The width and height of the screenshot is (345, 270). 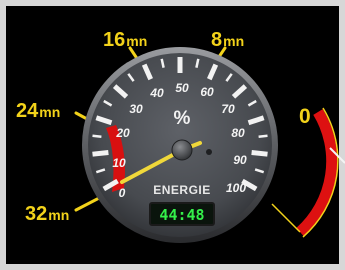 I want to click on energy-arc, so click(x=317, y=173).